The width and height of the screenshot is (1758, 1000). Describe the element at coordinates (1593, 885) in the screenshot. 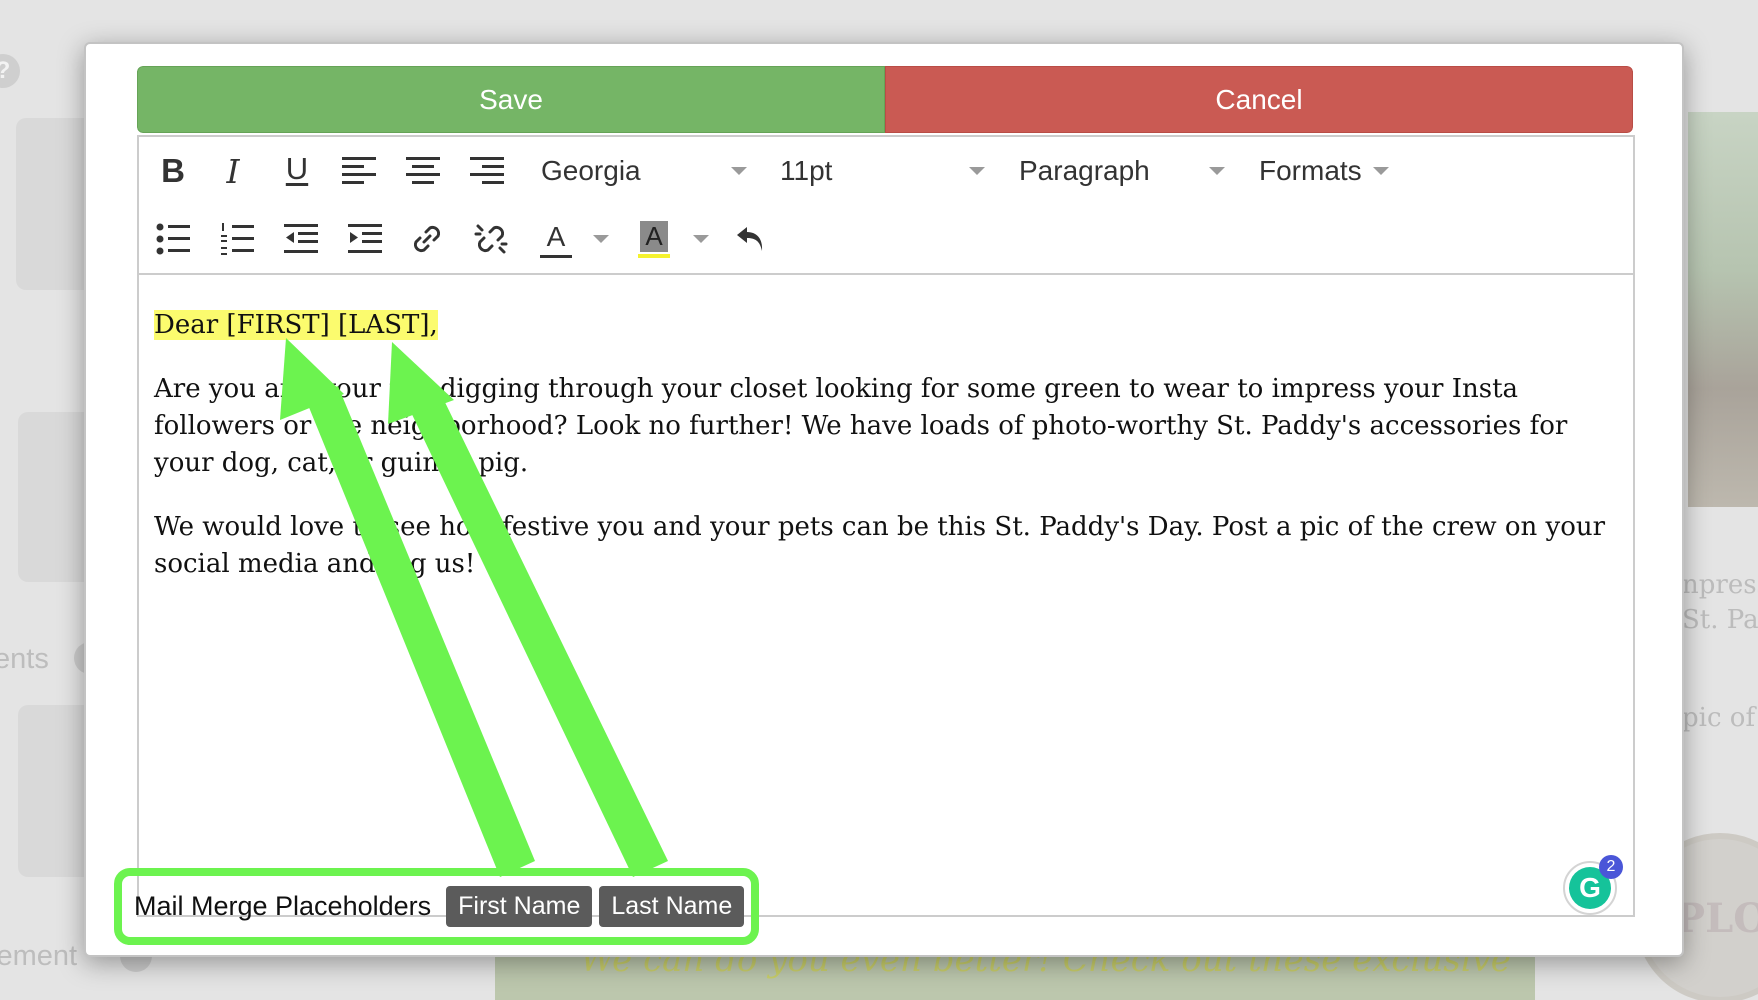

I see `grammarly-button: G 2` at that location.